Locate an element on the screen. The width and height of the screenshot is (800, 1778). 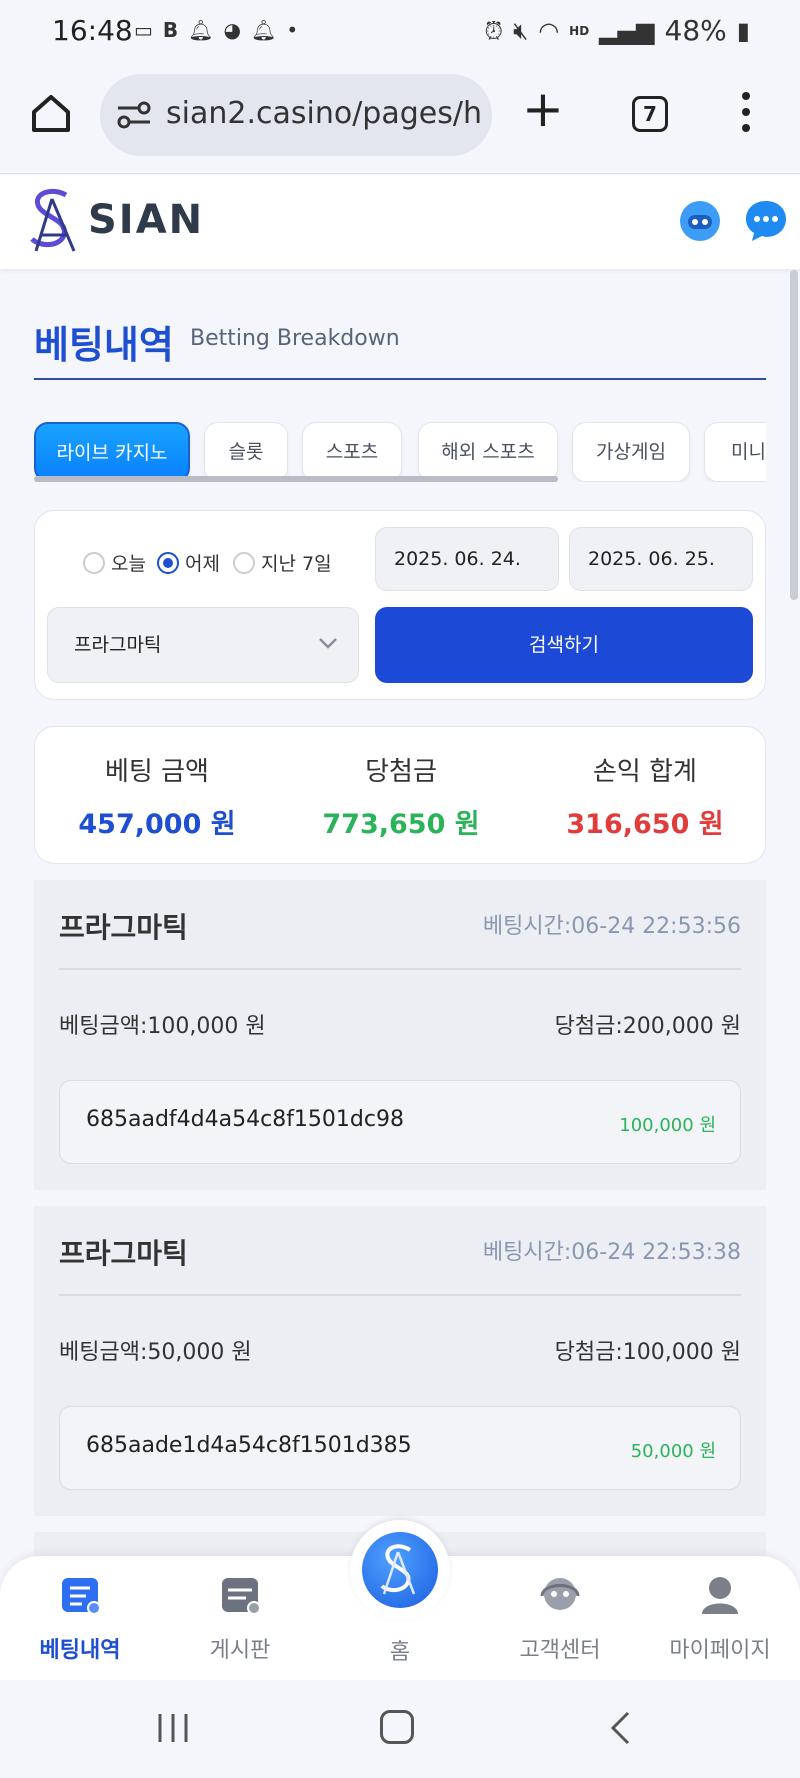
sian-home-logo-icon is located at coordinates (400, 1570).